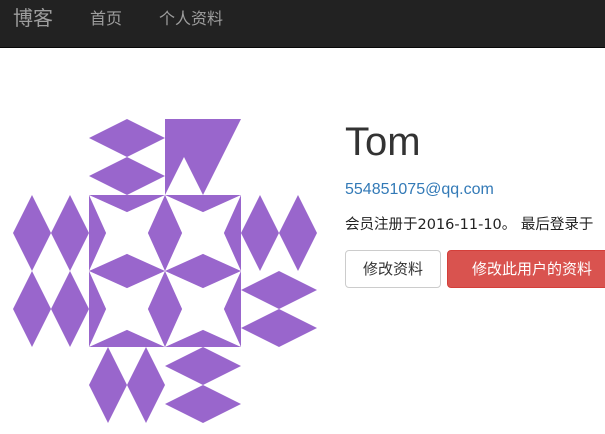 This screenshot has width=605, height=434. Describe the element at coordinates (106, 19) in the screenshot. I see `nav-home-link: 首页` at that location.